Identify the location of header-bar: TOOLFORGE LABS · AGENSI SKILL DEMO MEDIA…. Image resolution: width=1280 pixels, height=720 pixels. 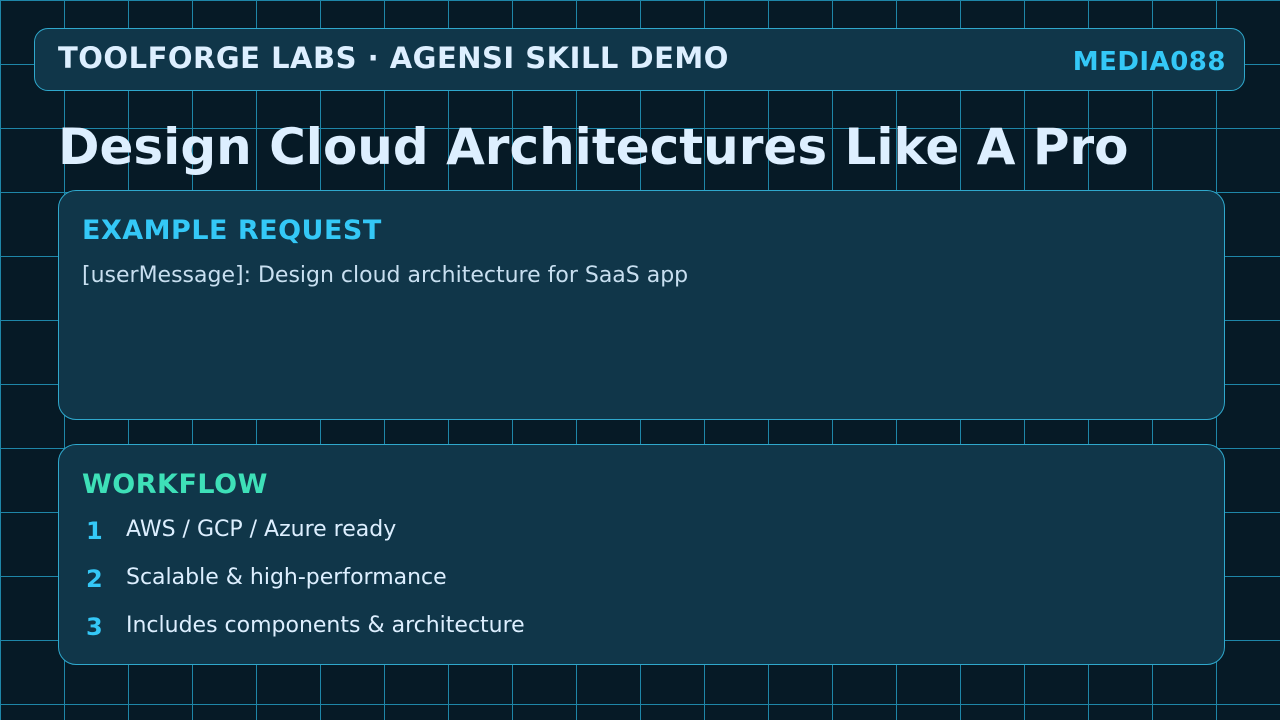
(639, 59).